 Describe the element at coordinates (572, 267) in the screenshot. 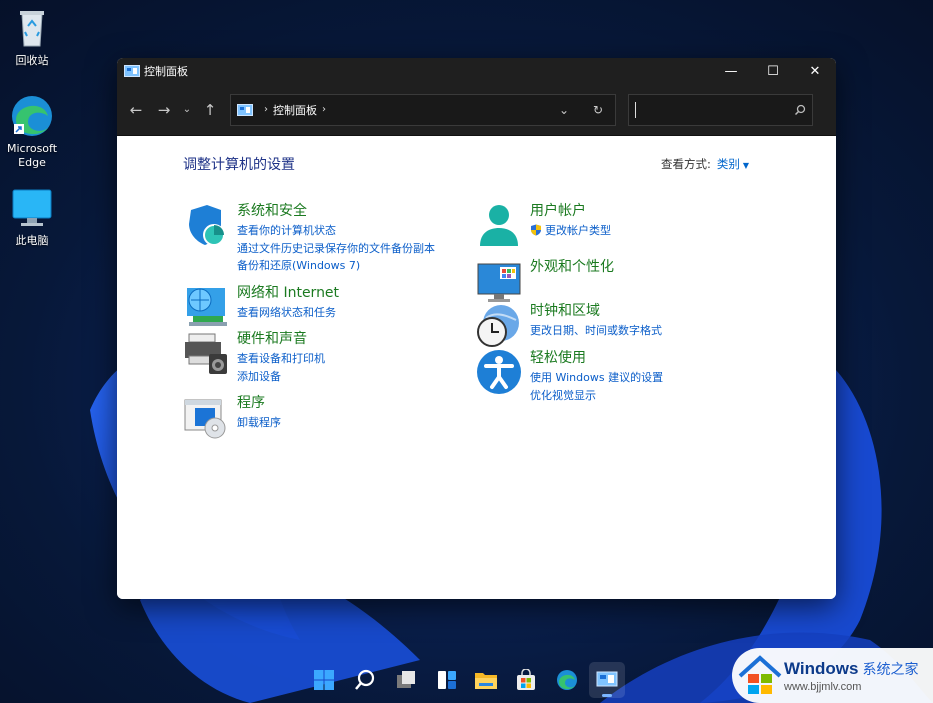

I see `category-title: 外观和个性化` at that location.